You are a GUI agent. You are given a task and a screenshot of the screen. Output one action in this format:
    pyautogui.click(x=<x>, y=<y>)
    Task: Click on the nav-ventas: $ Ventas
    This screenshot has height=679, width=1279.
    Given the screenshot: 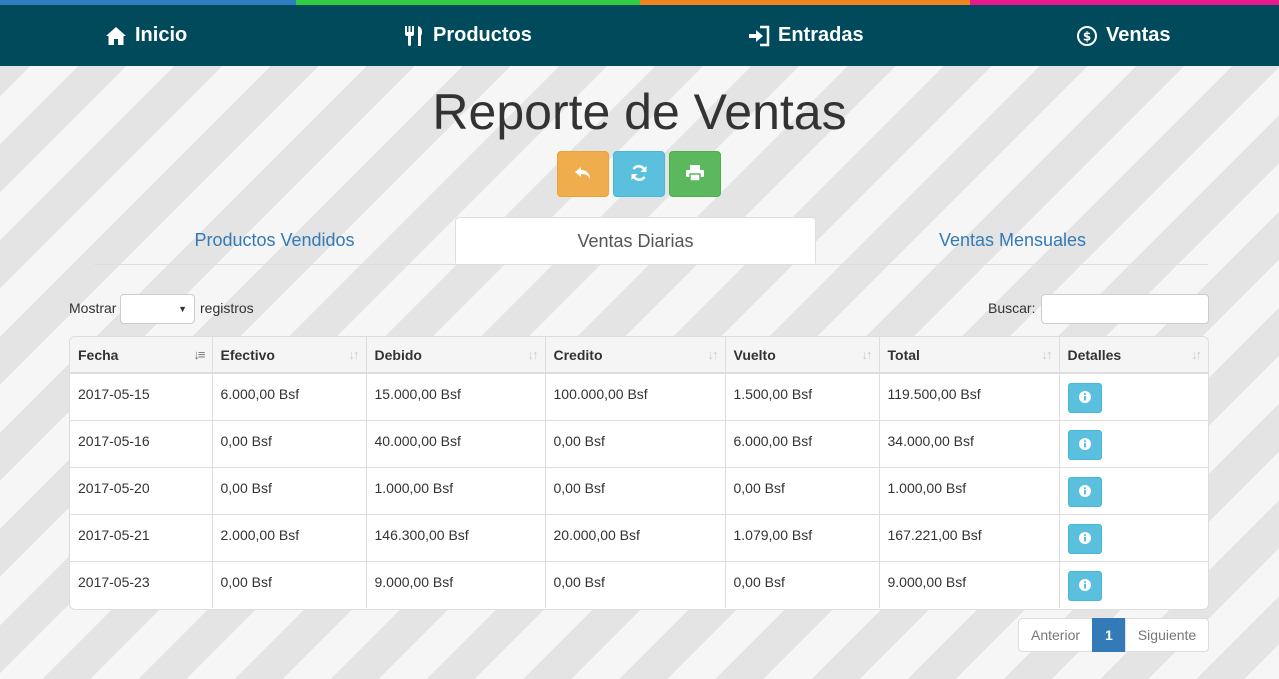 What is the action you would take?
    pyautogui.click(x=1123, y=35)
    